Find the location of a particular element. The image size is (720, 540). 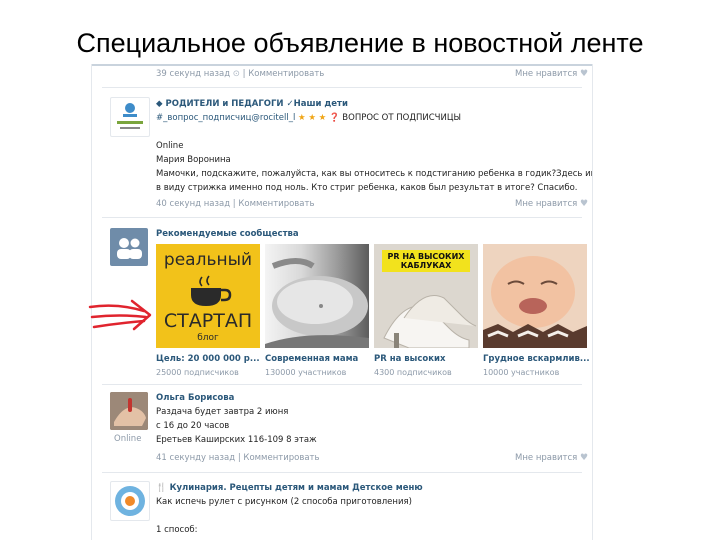

post4-line2: 1 способ: is located at coordinates (177, 530).